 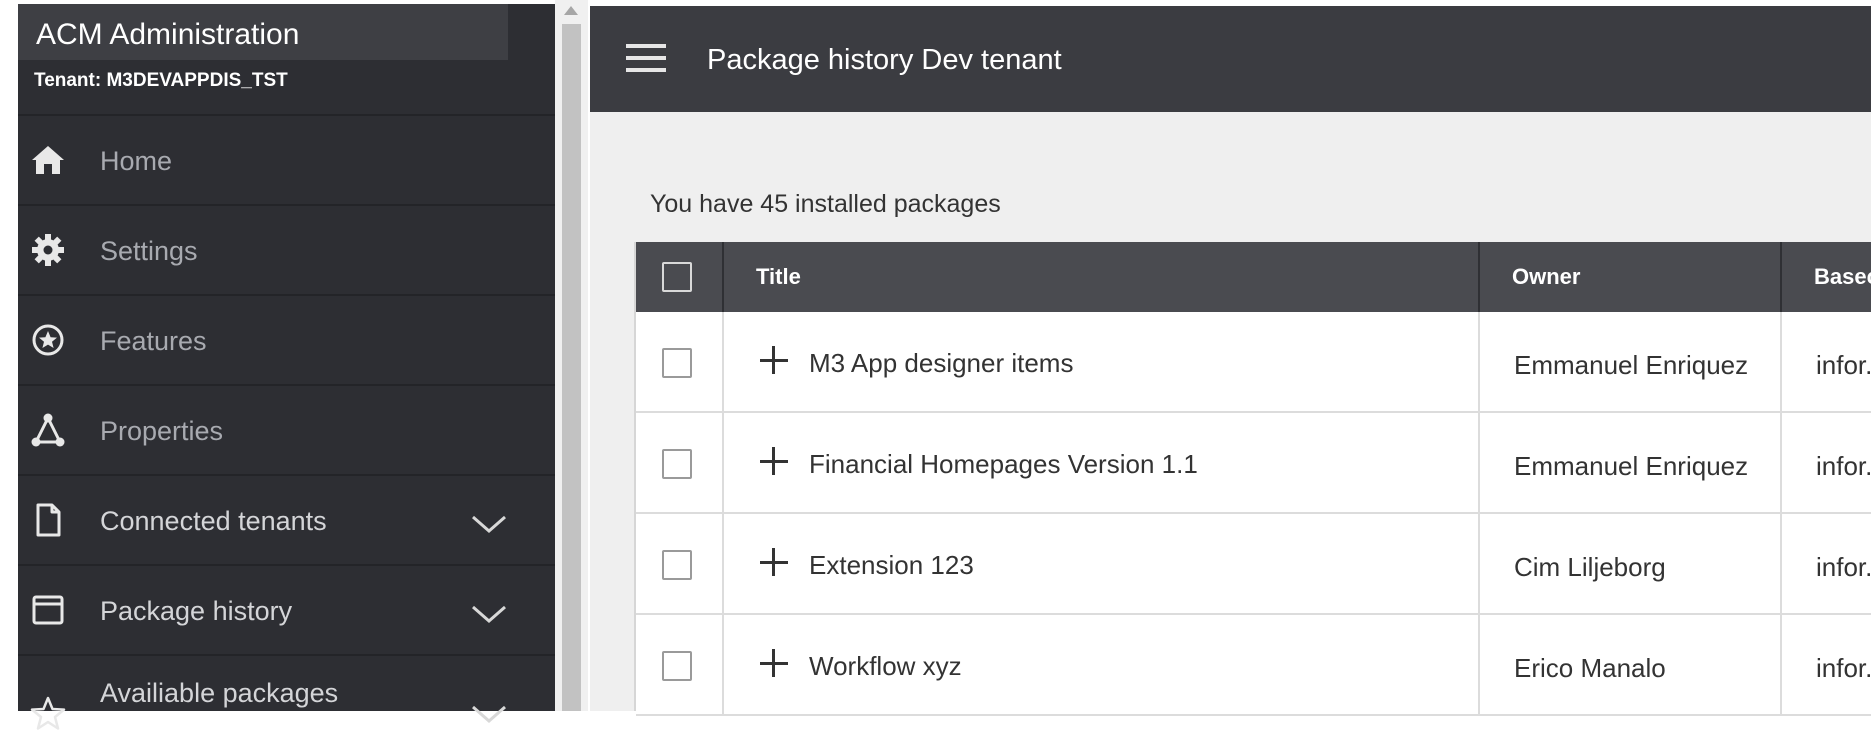 I want to click on sidebar-scrollbar, so click(x=571, y=355).